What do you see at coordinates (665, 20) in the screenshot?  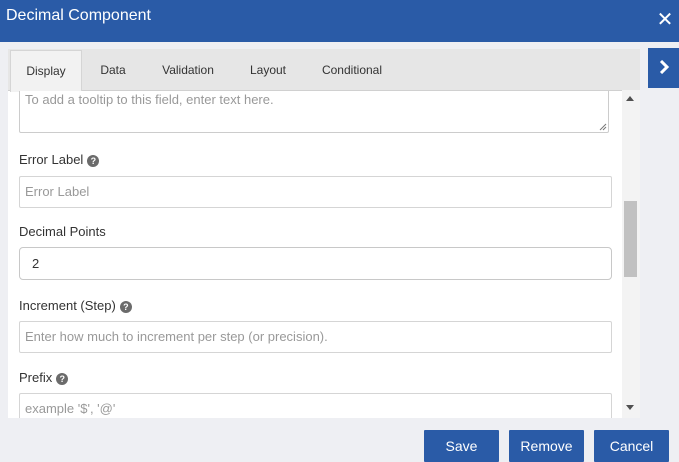 I see `close-icon: ✕` at bounding box center [665, 20].